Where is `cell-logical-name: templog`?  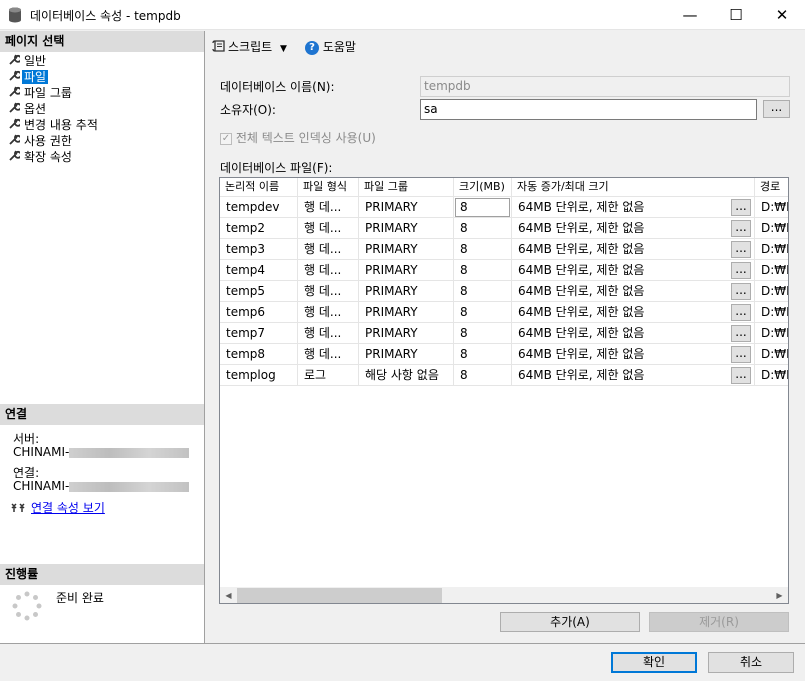
cell-logical-name: templog is located at coordinates (259, 375).